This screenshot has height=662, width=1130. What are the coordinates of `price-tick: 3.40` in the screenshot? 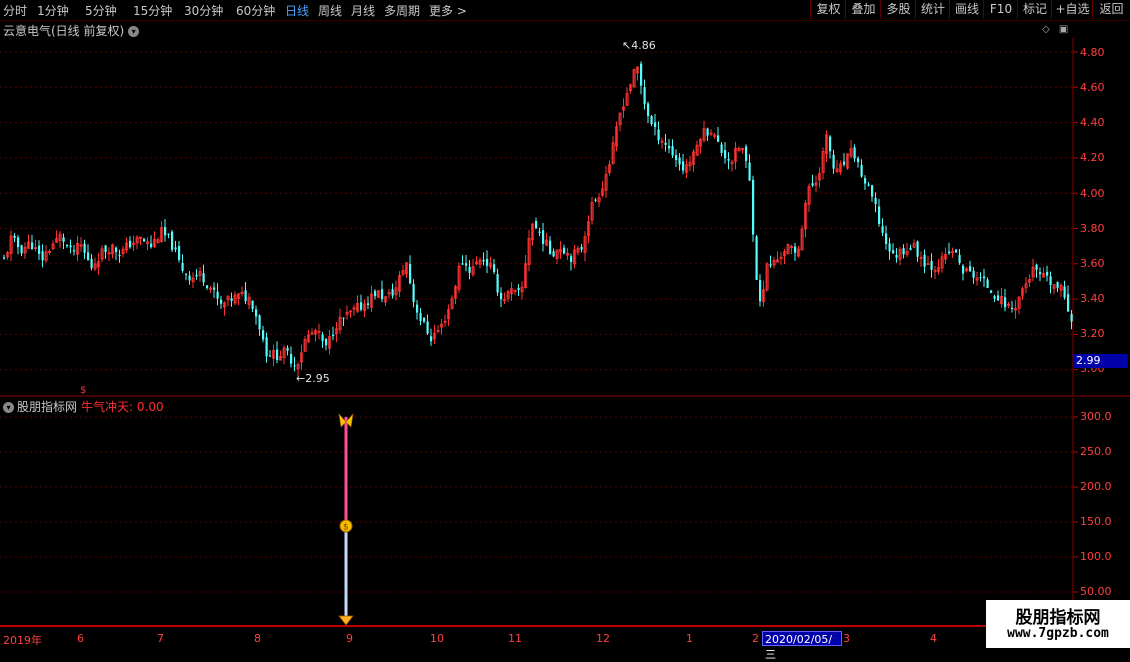 It's located at (1092, 298).